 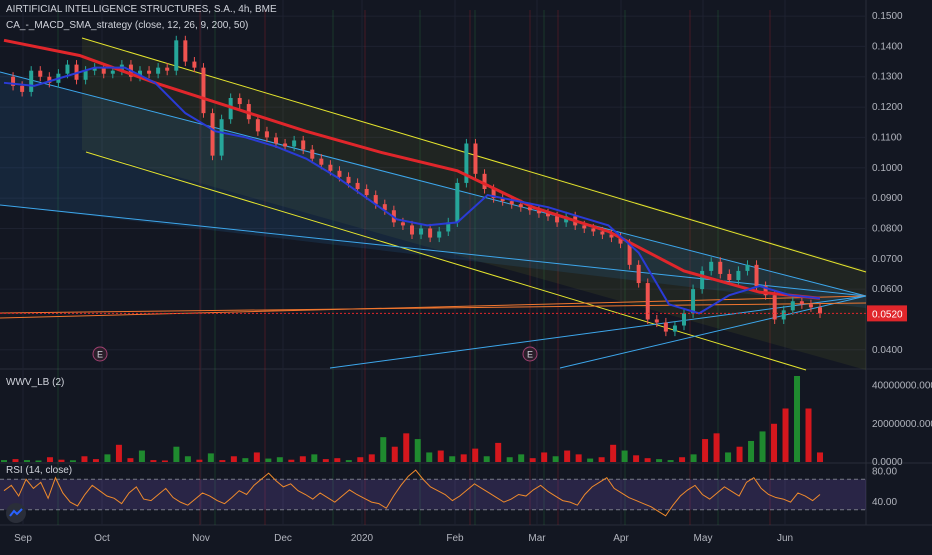 What do you see at coordinates (102, 538) in the screenshot?
I see `time-axis-tick-label: Oct` at bounding box center [102, 538].